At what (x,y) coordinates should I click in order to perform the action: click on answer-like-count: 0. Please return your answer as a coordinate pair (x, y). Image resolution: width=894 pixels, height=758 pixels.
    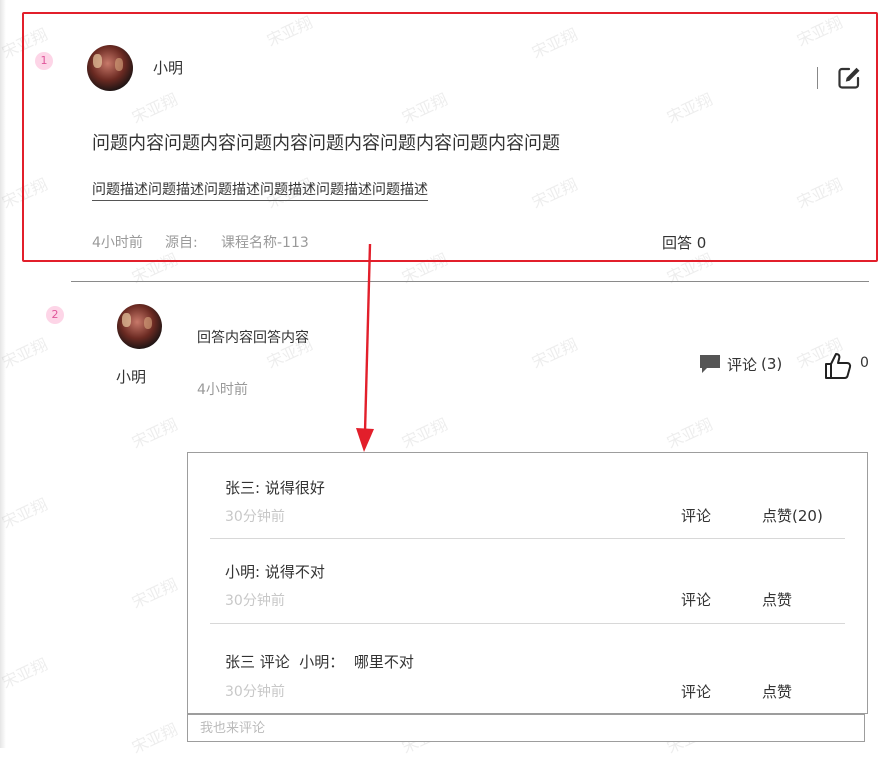
    Looking at the image, I should click on (864, 363).